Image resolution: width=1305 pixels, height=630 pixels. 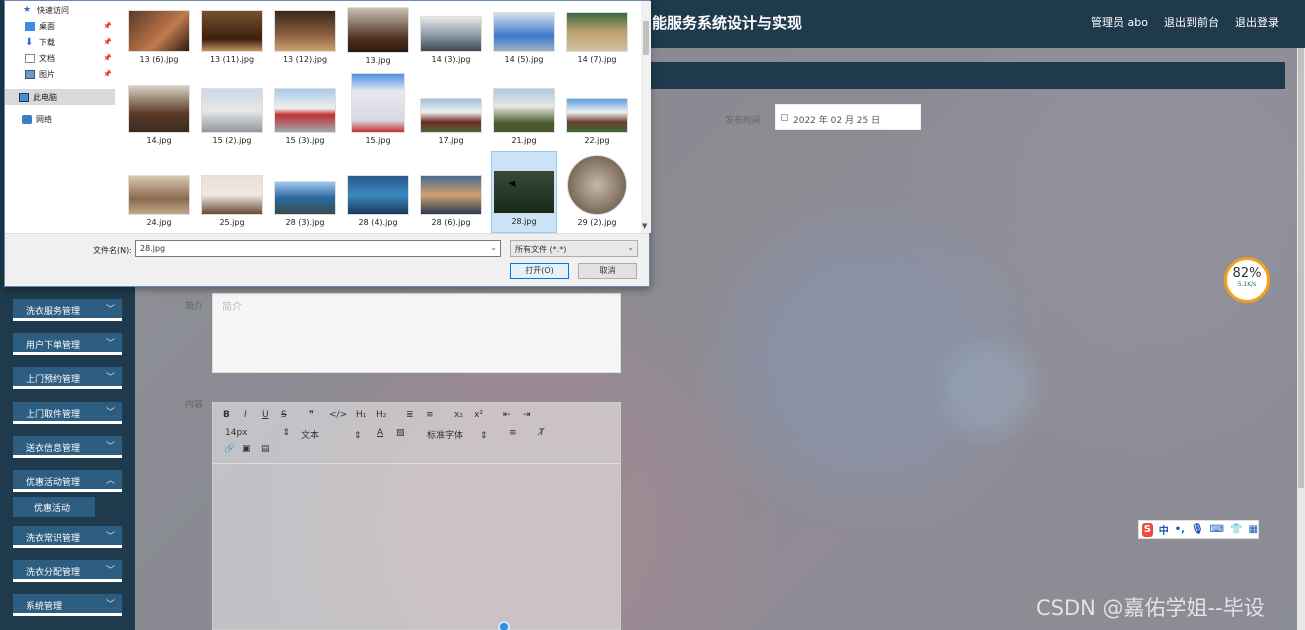 What do you see at coordinates (305, 37) in the screenshot?
I see `file-item: 13 (12).jpg` at bounding box center [305, 37].